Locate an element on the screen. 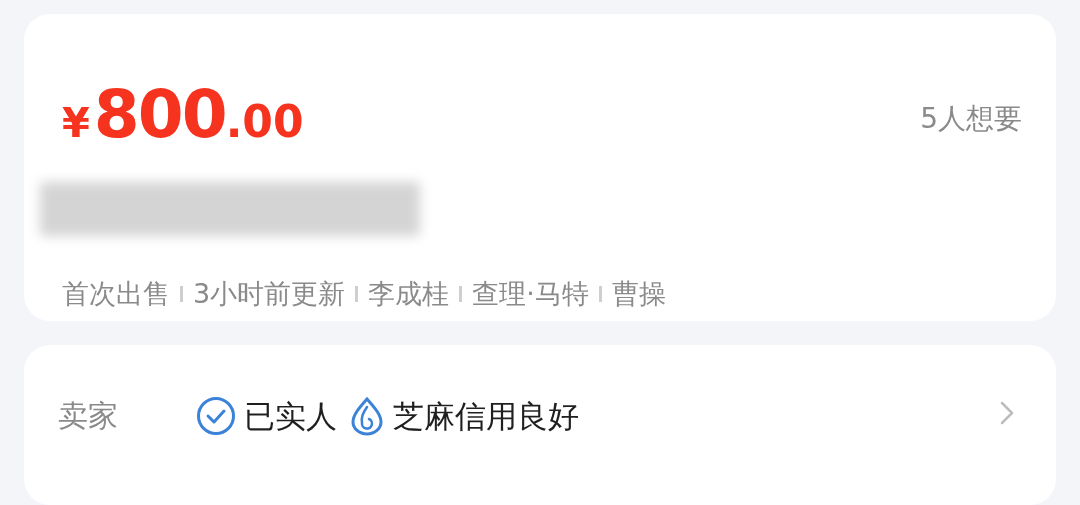 This screenshot has height=505, width=1080. check-circle-icon is located at coordinates (216, 416).